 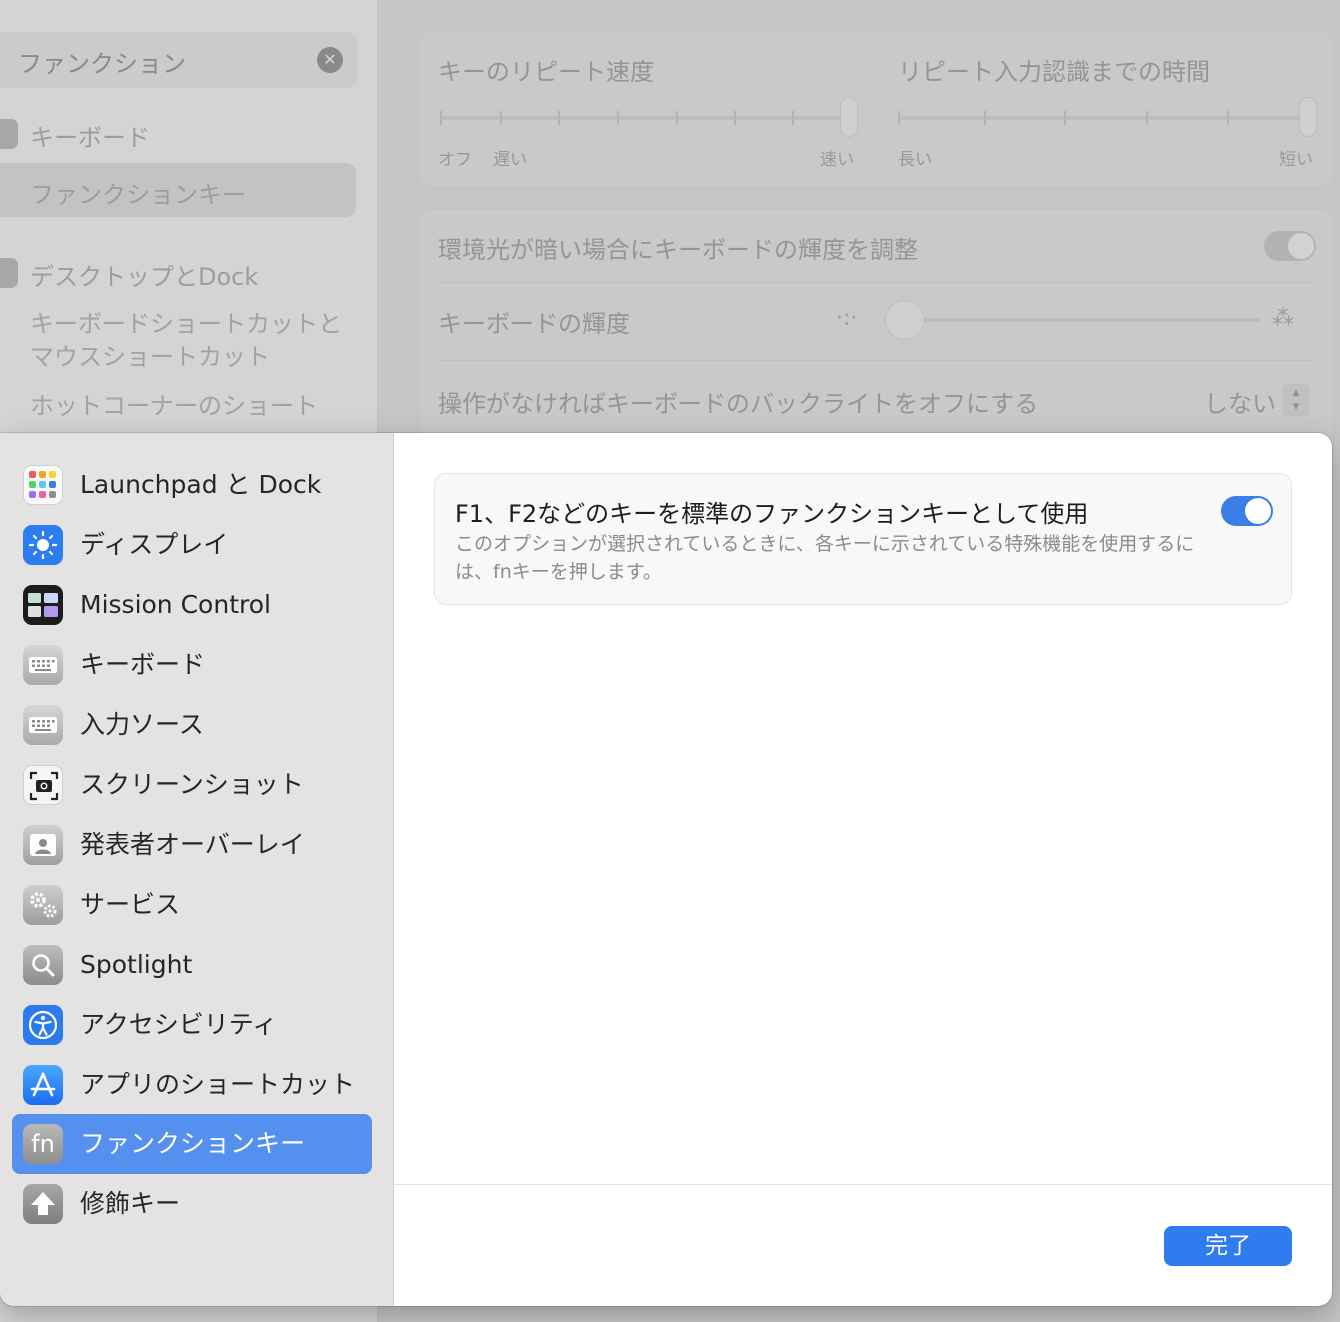 I want to click on sidebar-item-display: ディスプレイ, so click(x=192, y=545).